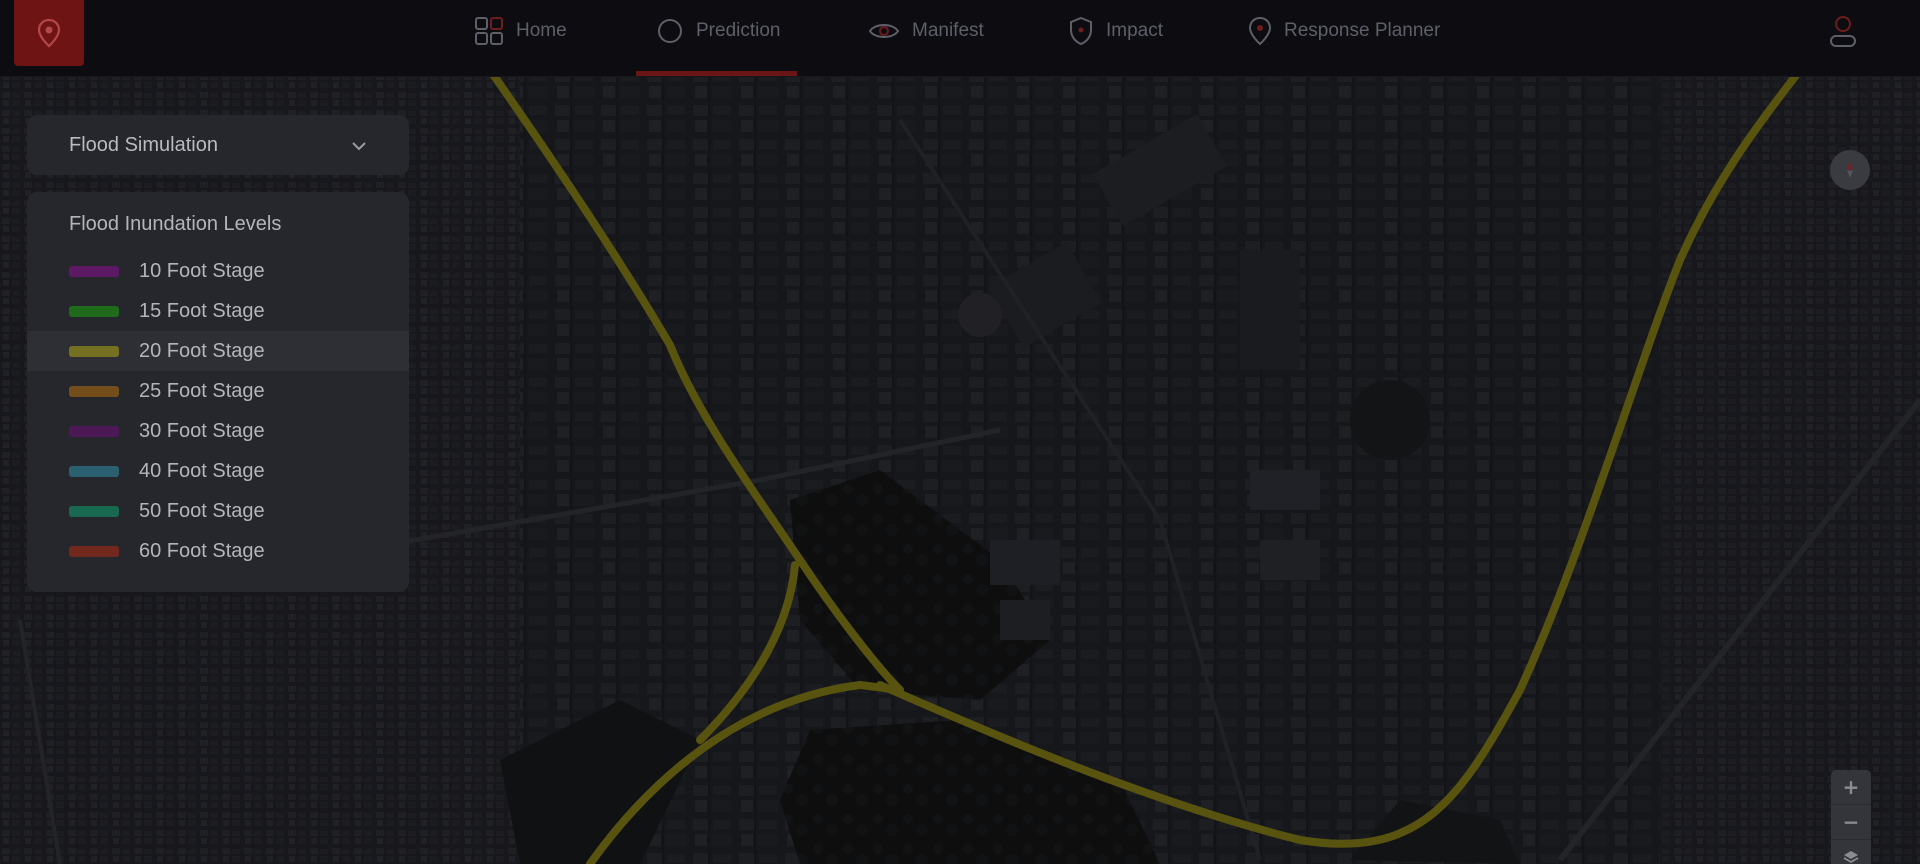  What do you see at coordinates (1081, 31) in the screenshot?
I see `shield-icon` at bounding box center [1081, 31].